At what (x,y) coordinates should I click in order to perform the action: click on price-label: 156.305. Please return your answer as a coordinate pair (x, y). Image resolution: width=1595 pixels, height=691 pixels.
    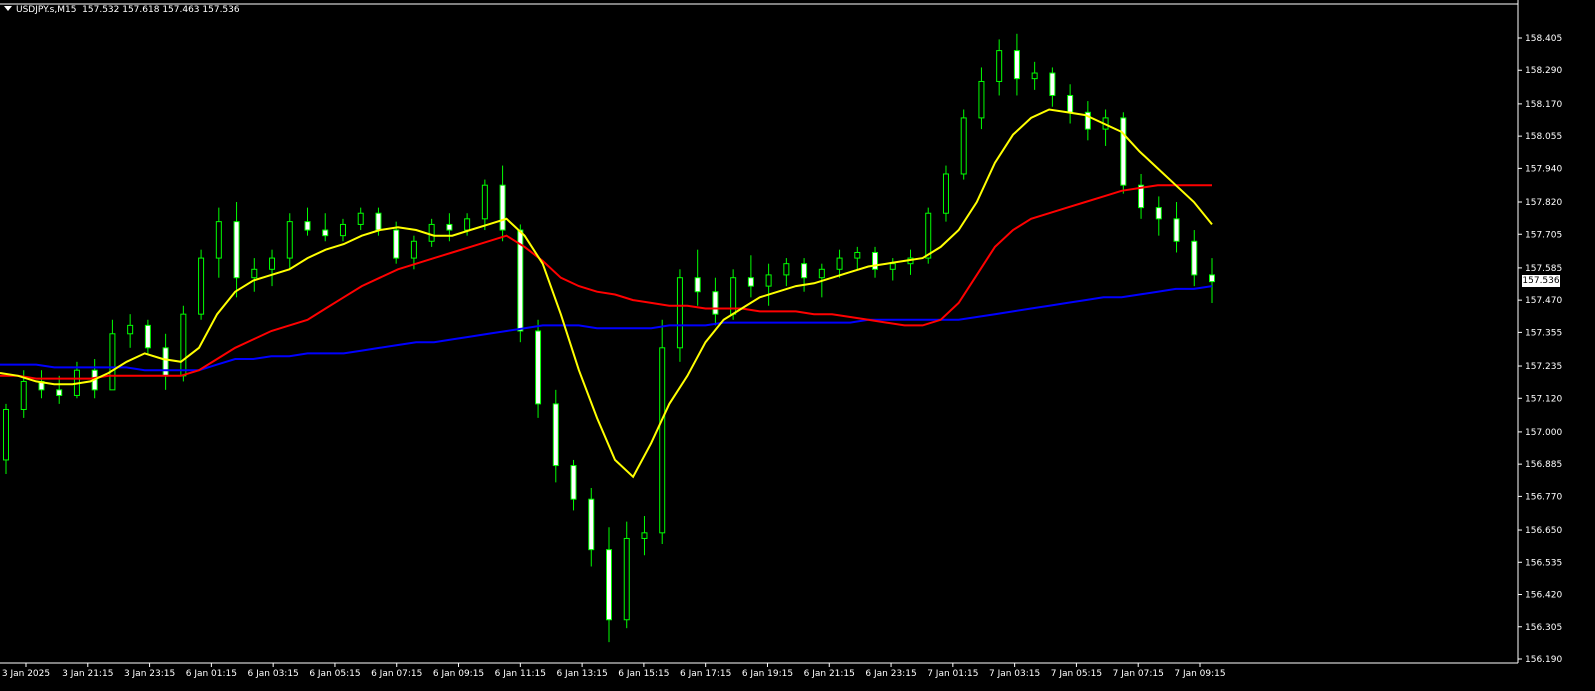
    Looking at the image, I should click on (1543, 628).